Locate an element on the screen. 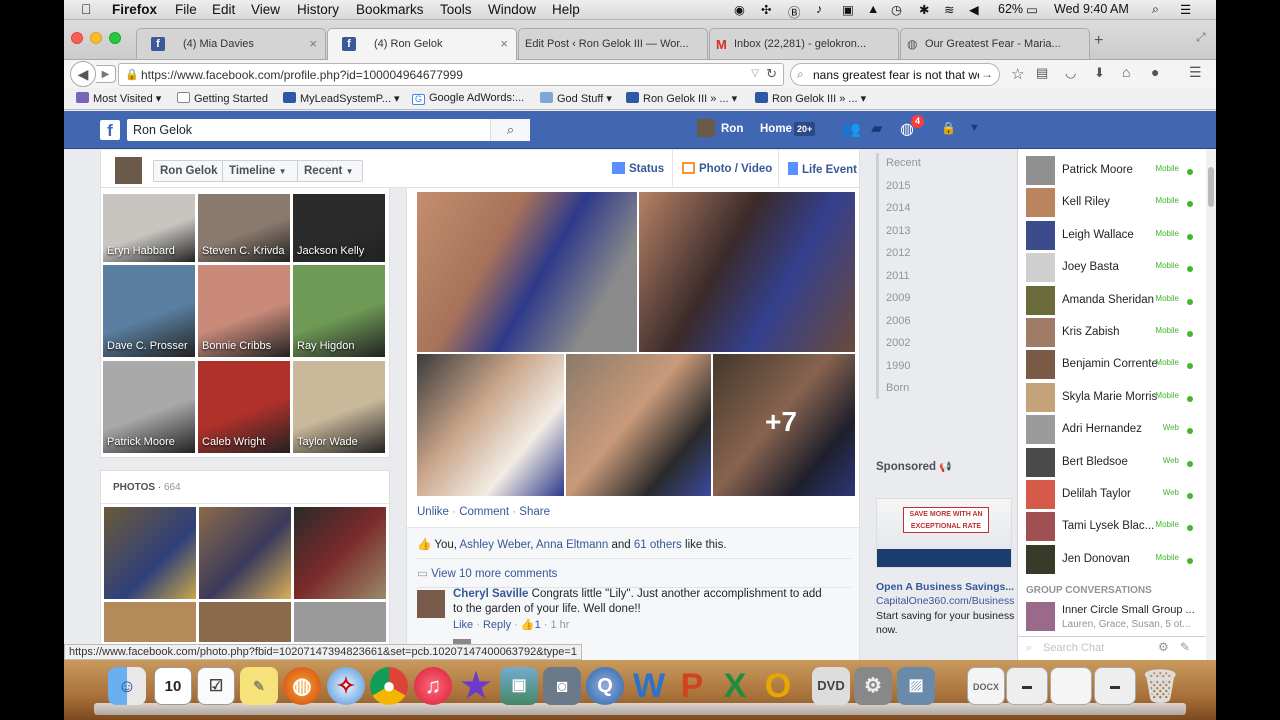 The width and height of the screenshot is (1280, 720). comment-reply-link: Reply is located at coordinates (497, 625).